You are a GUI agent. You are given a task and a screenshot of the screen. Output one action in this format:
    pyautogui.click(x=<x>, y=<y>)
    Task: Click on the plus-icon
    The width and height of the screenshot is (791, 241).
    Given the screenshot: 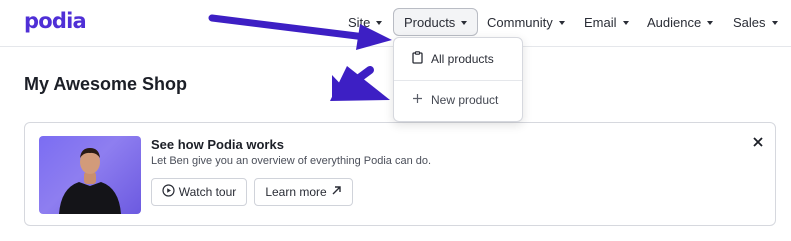 What is the action you would take?
    pyautogui.click(x=417, y=100)
    